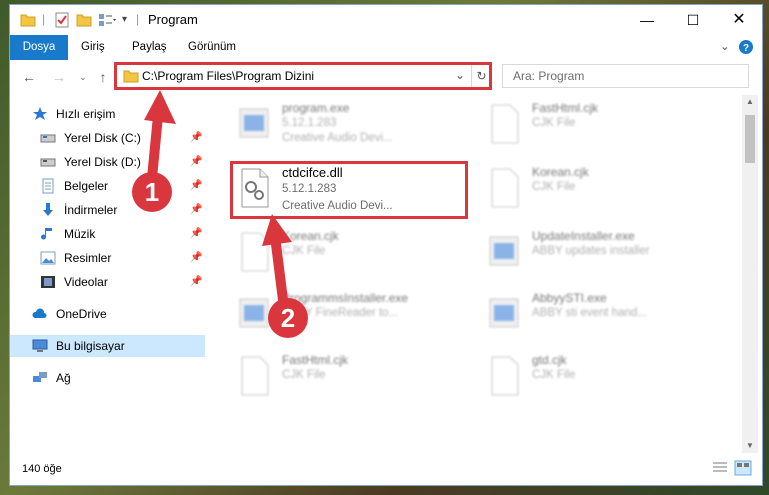 Image resolution: width=769 pixels, height=495 pixels. I want to click on step-badge-2: 2, so click(288, 318).